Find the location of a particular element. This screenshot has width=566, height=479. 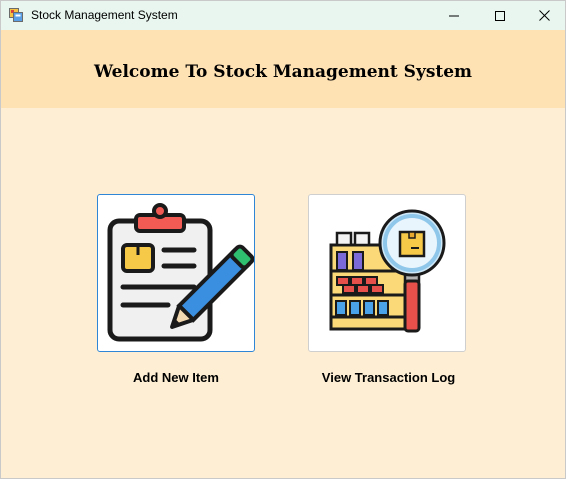

app-window-icon is located at coordinates (16, 15).